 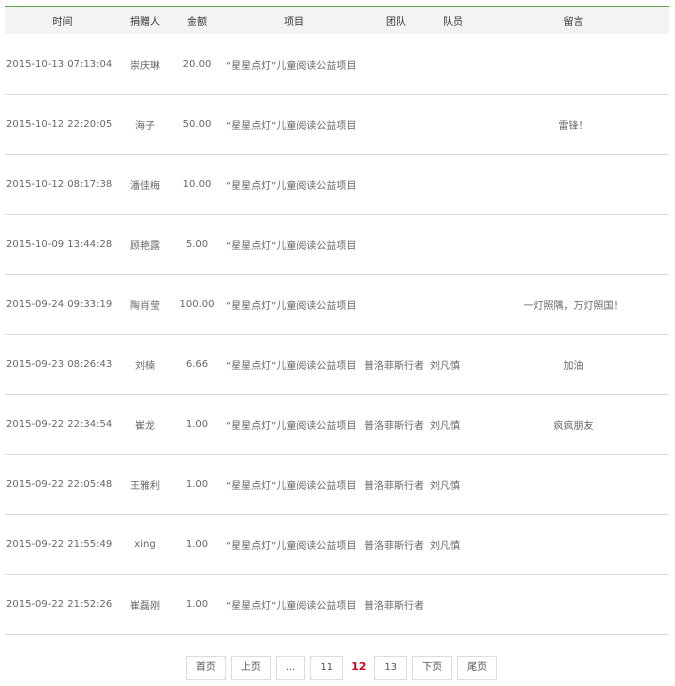 I want to click on header-message: 留言, so click(x=573, y=20).